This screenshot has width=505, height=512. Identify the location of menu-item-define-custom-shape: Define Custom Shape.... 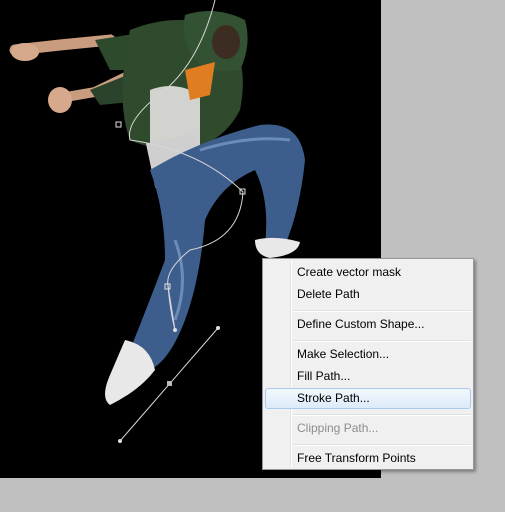
(368, 324).